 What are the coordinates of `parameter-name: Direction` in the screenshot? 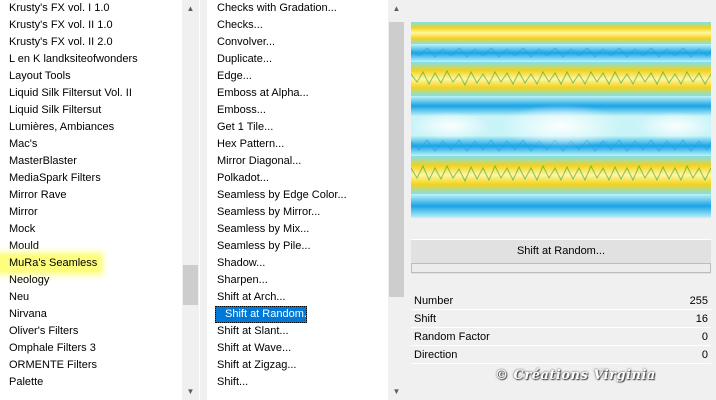 It's located at (436, 355).